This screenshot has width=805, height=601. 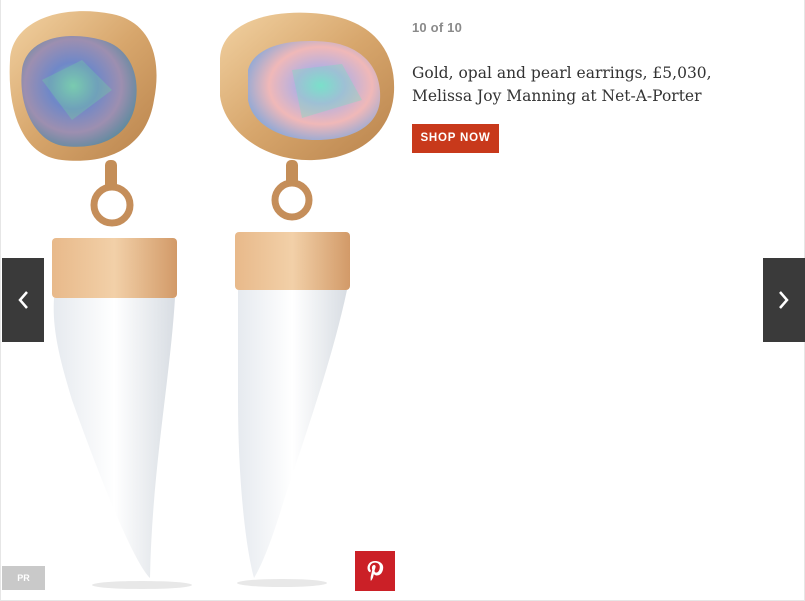 I want to click on chevron-right-icon, so click(x=784, y=300).